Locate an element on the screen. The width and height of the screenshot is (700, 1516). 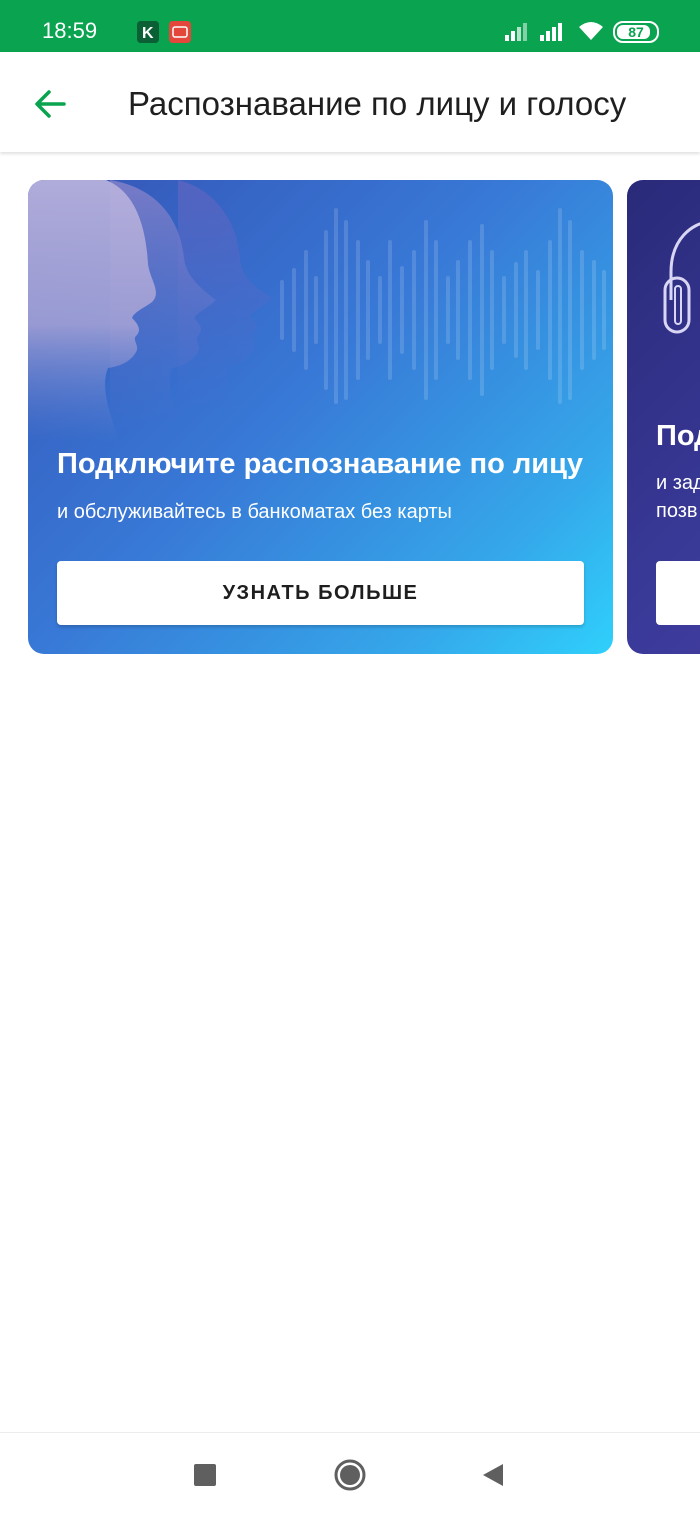
card-subtitle: и обслуживайтесь в банкоматах без карты is located at coordinates (254, 512).